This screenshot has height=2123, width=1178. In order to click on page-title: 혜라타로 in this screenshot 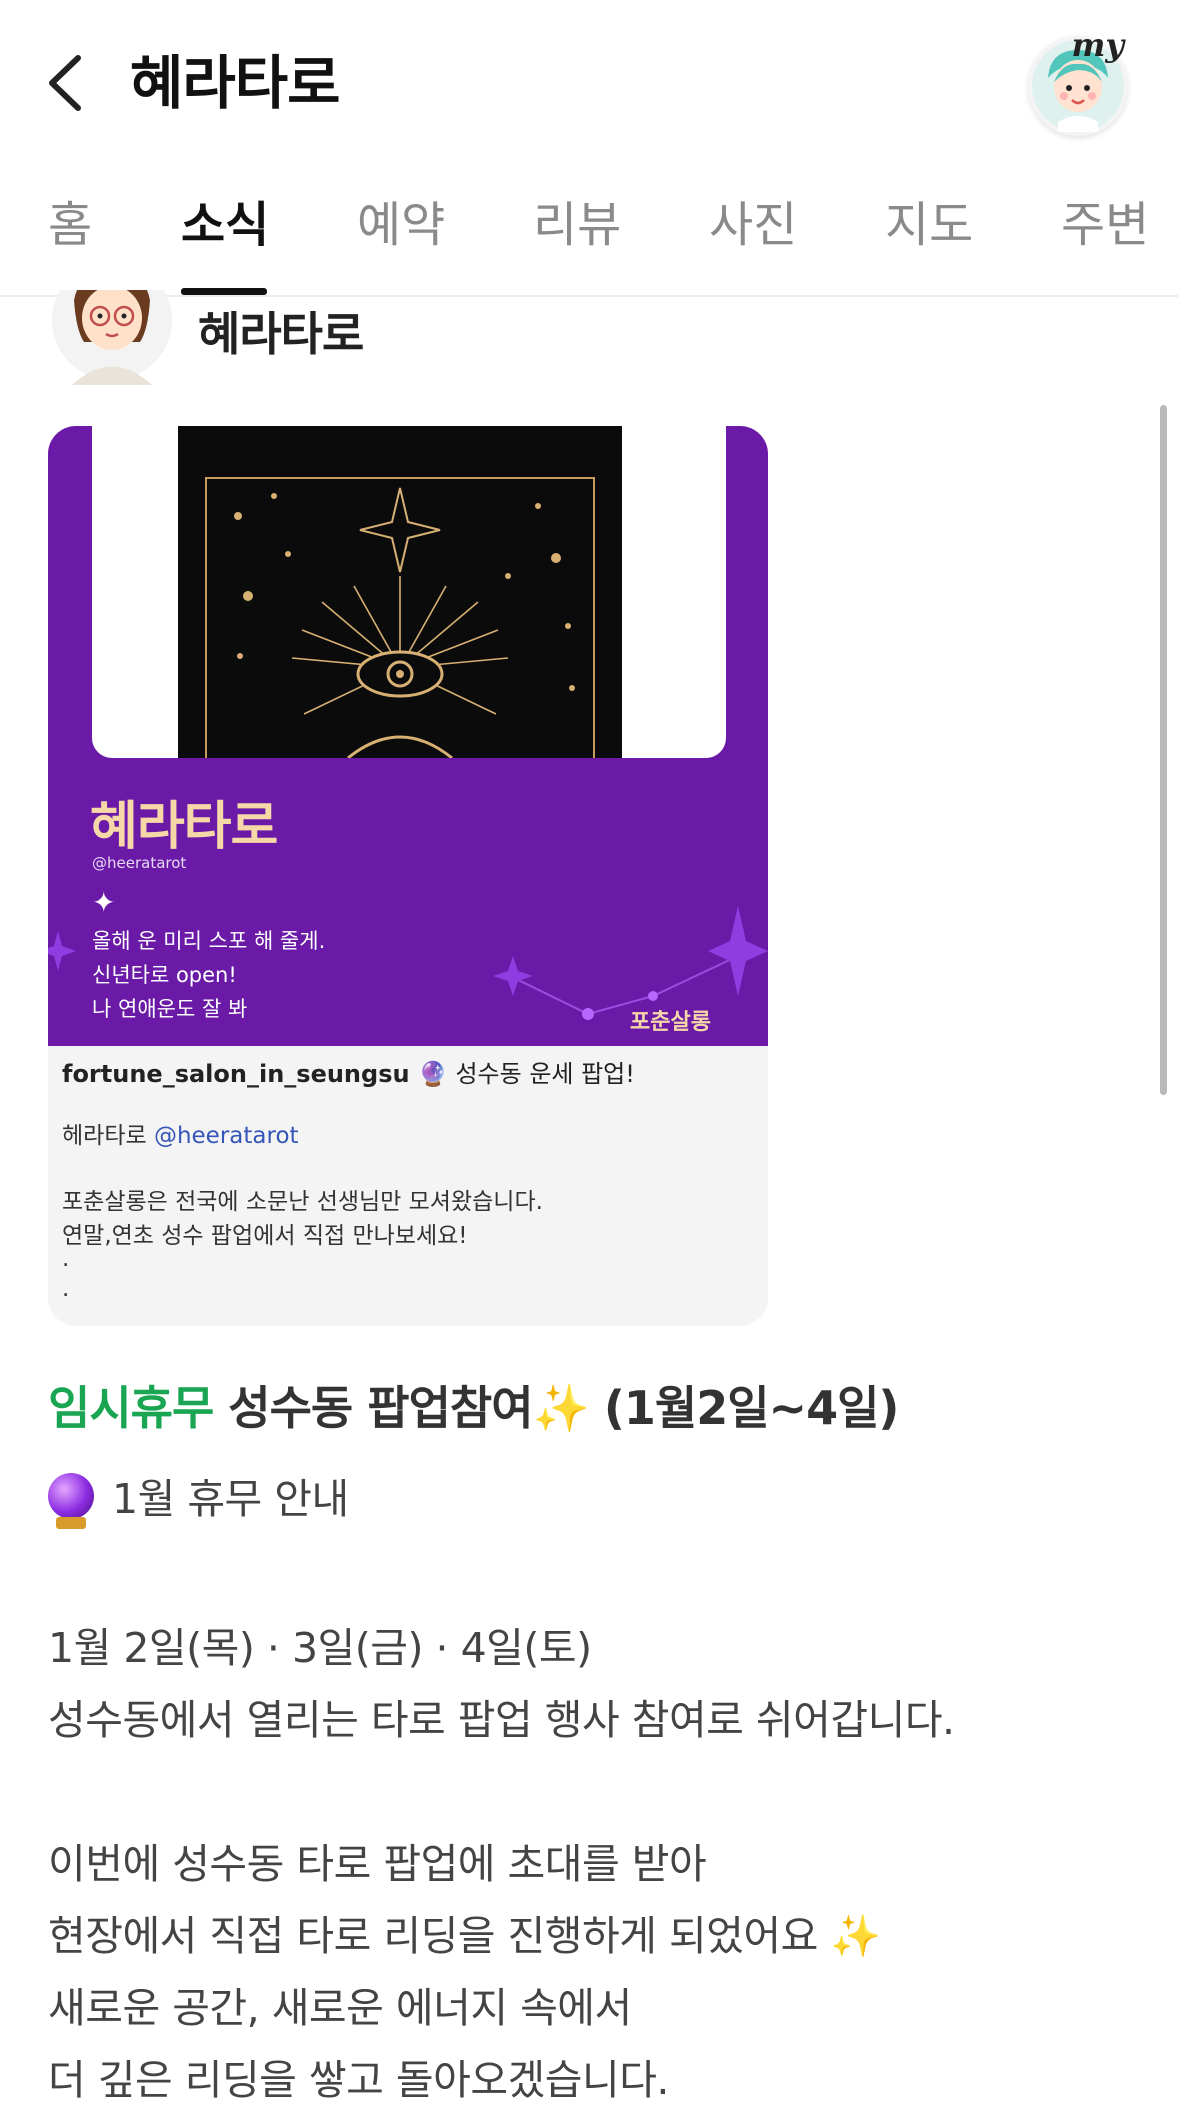, I will do `click(235, 83)`.